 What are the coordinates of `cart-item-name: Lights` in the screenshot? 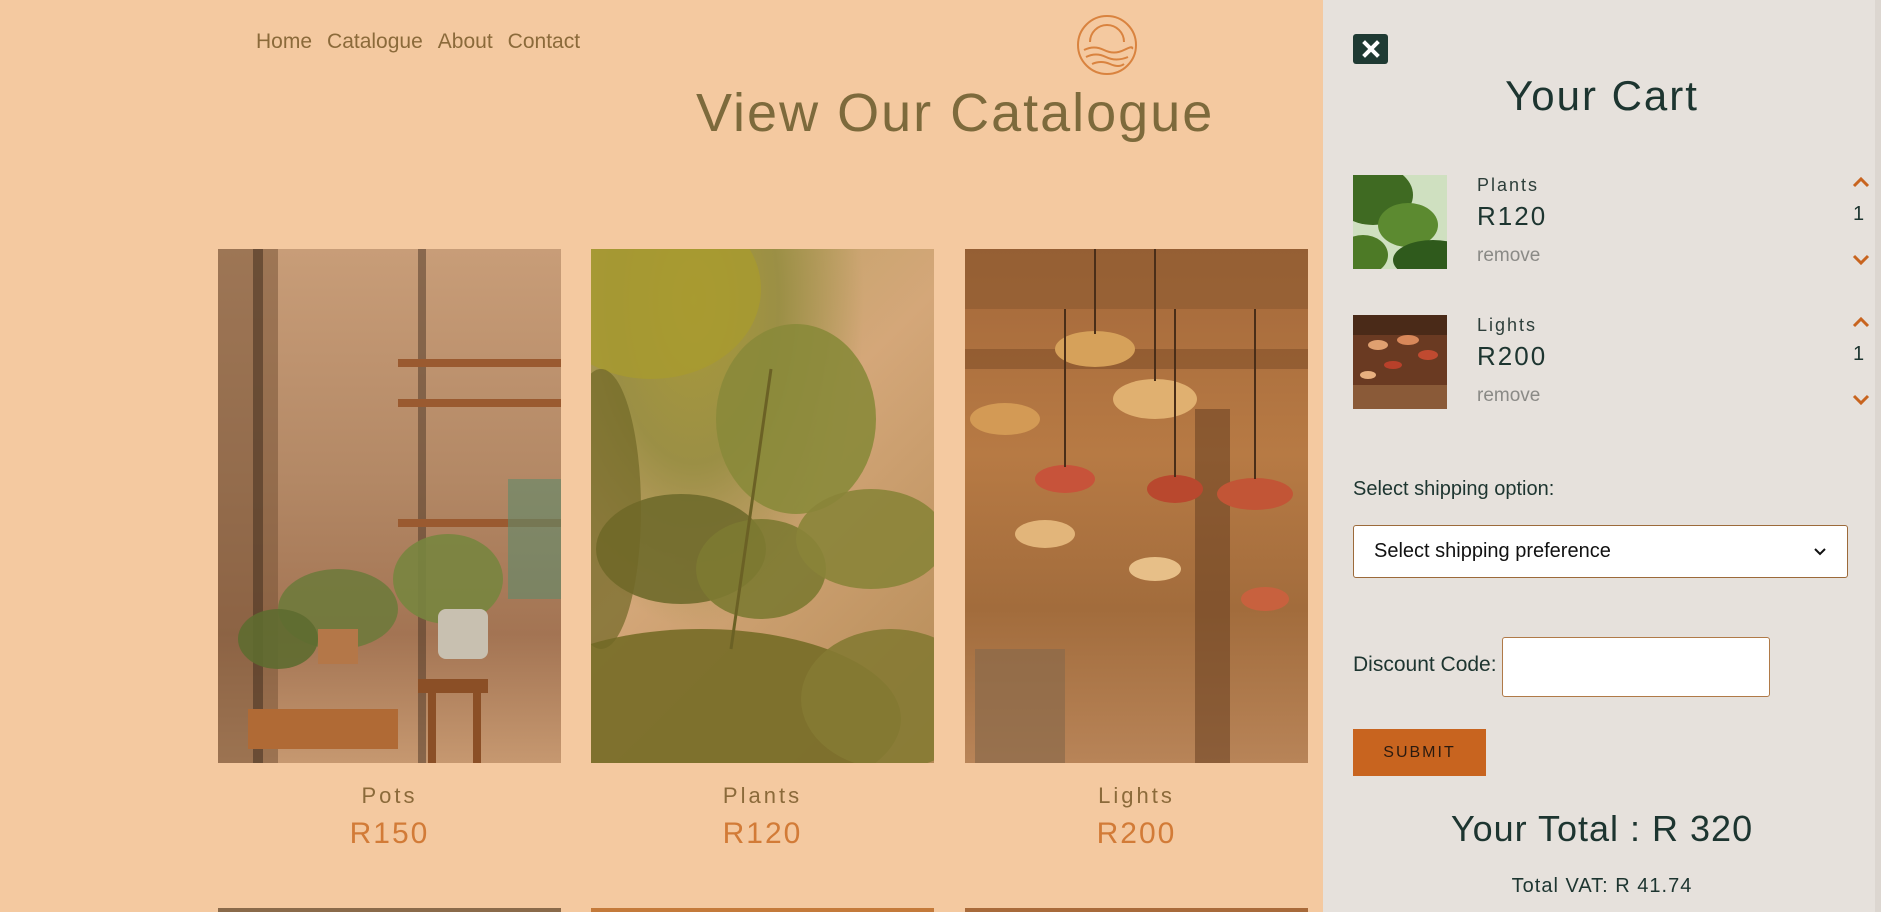 It's located at (1507, 325).